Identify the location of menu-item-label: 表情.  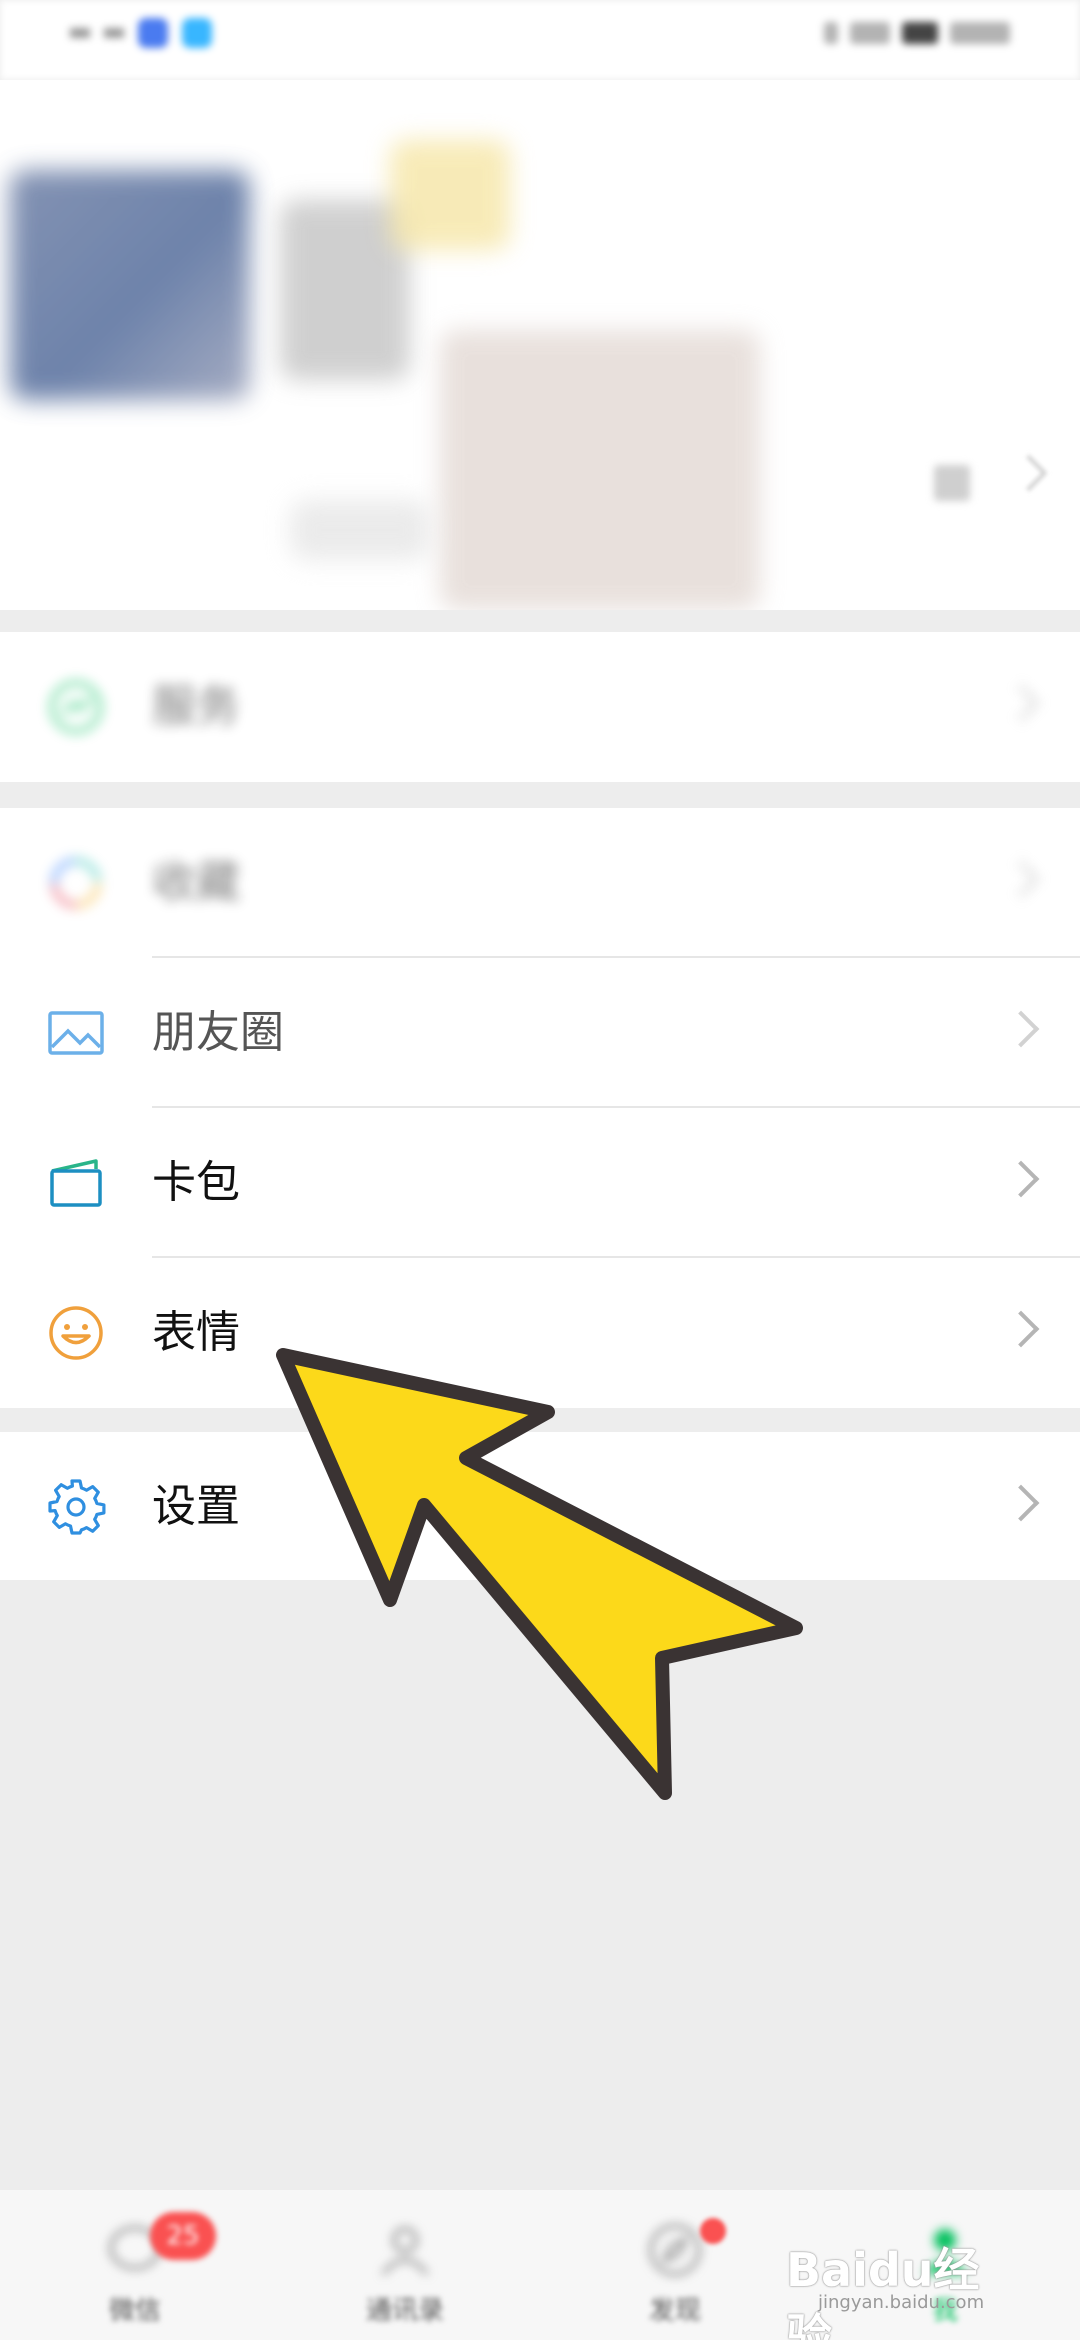
(196, 1332).